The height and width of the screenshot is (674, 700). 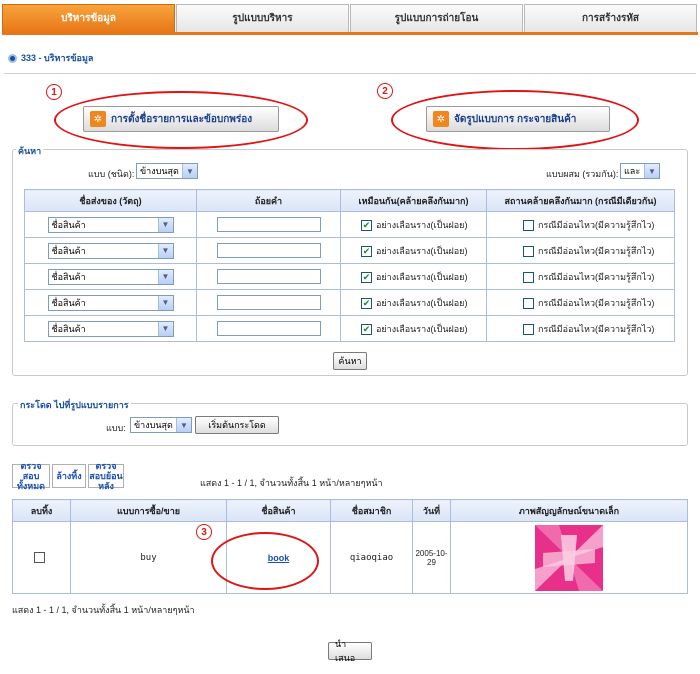 I want to click on combine-value: และ, so click(x=632, y=171).